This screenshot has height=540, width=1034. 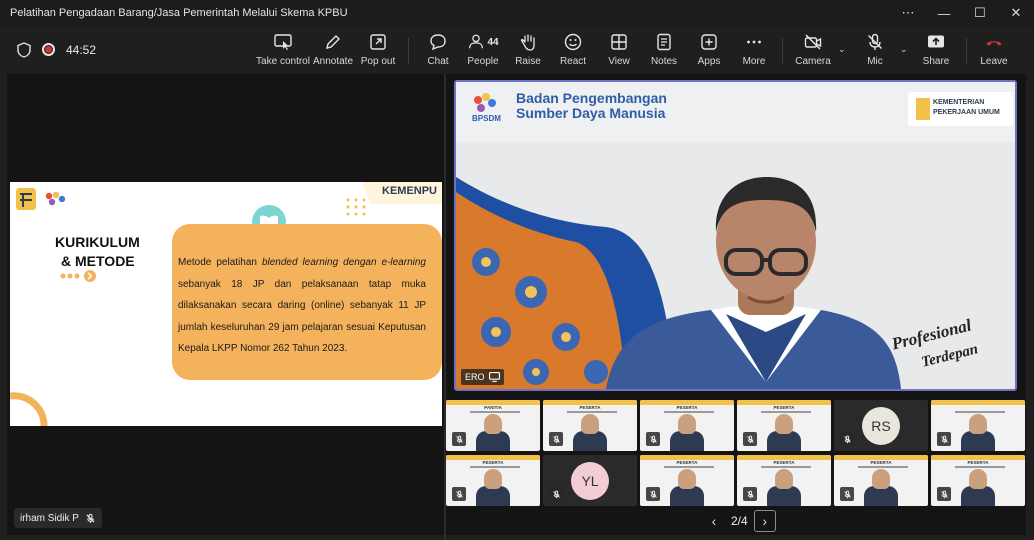 I want to click on react-label: React, so click(x=573, y=61).